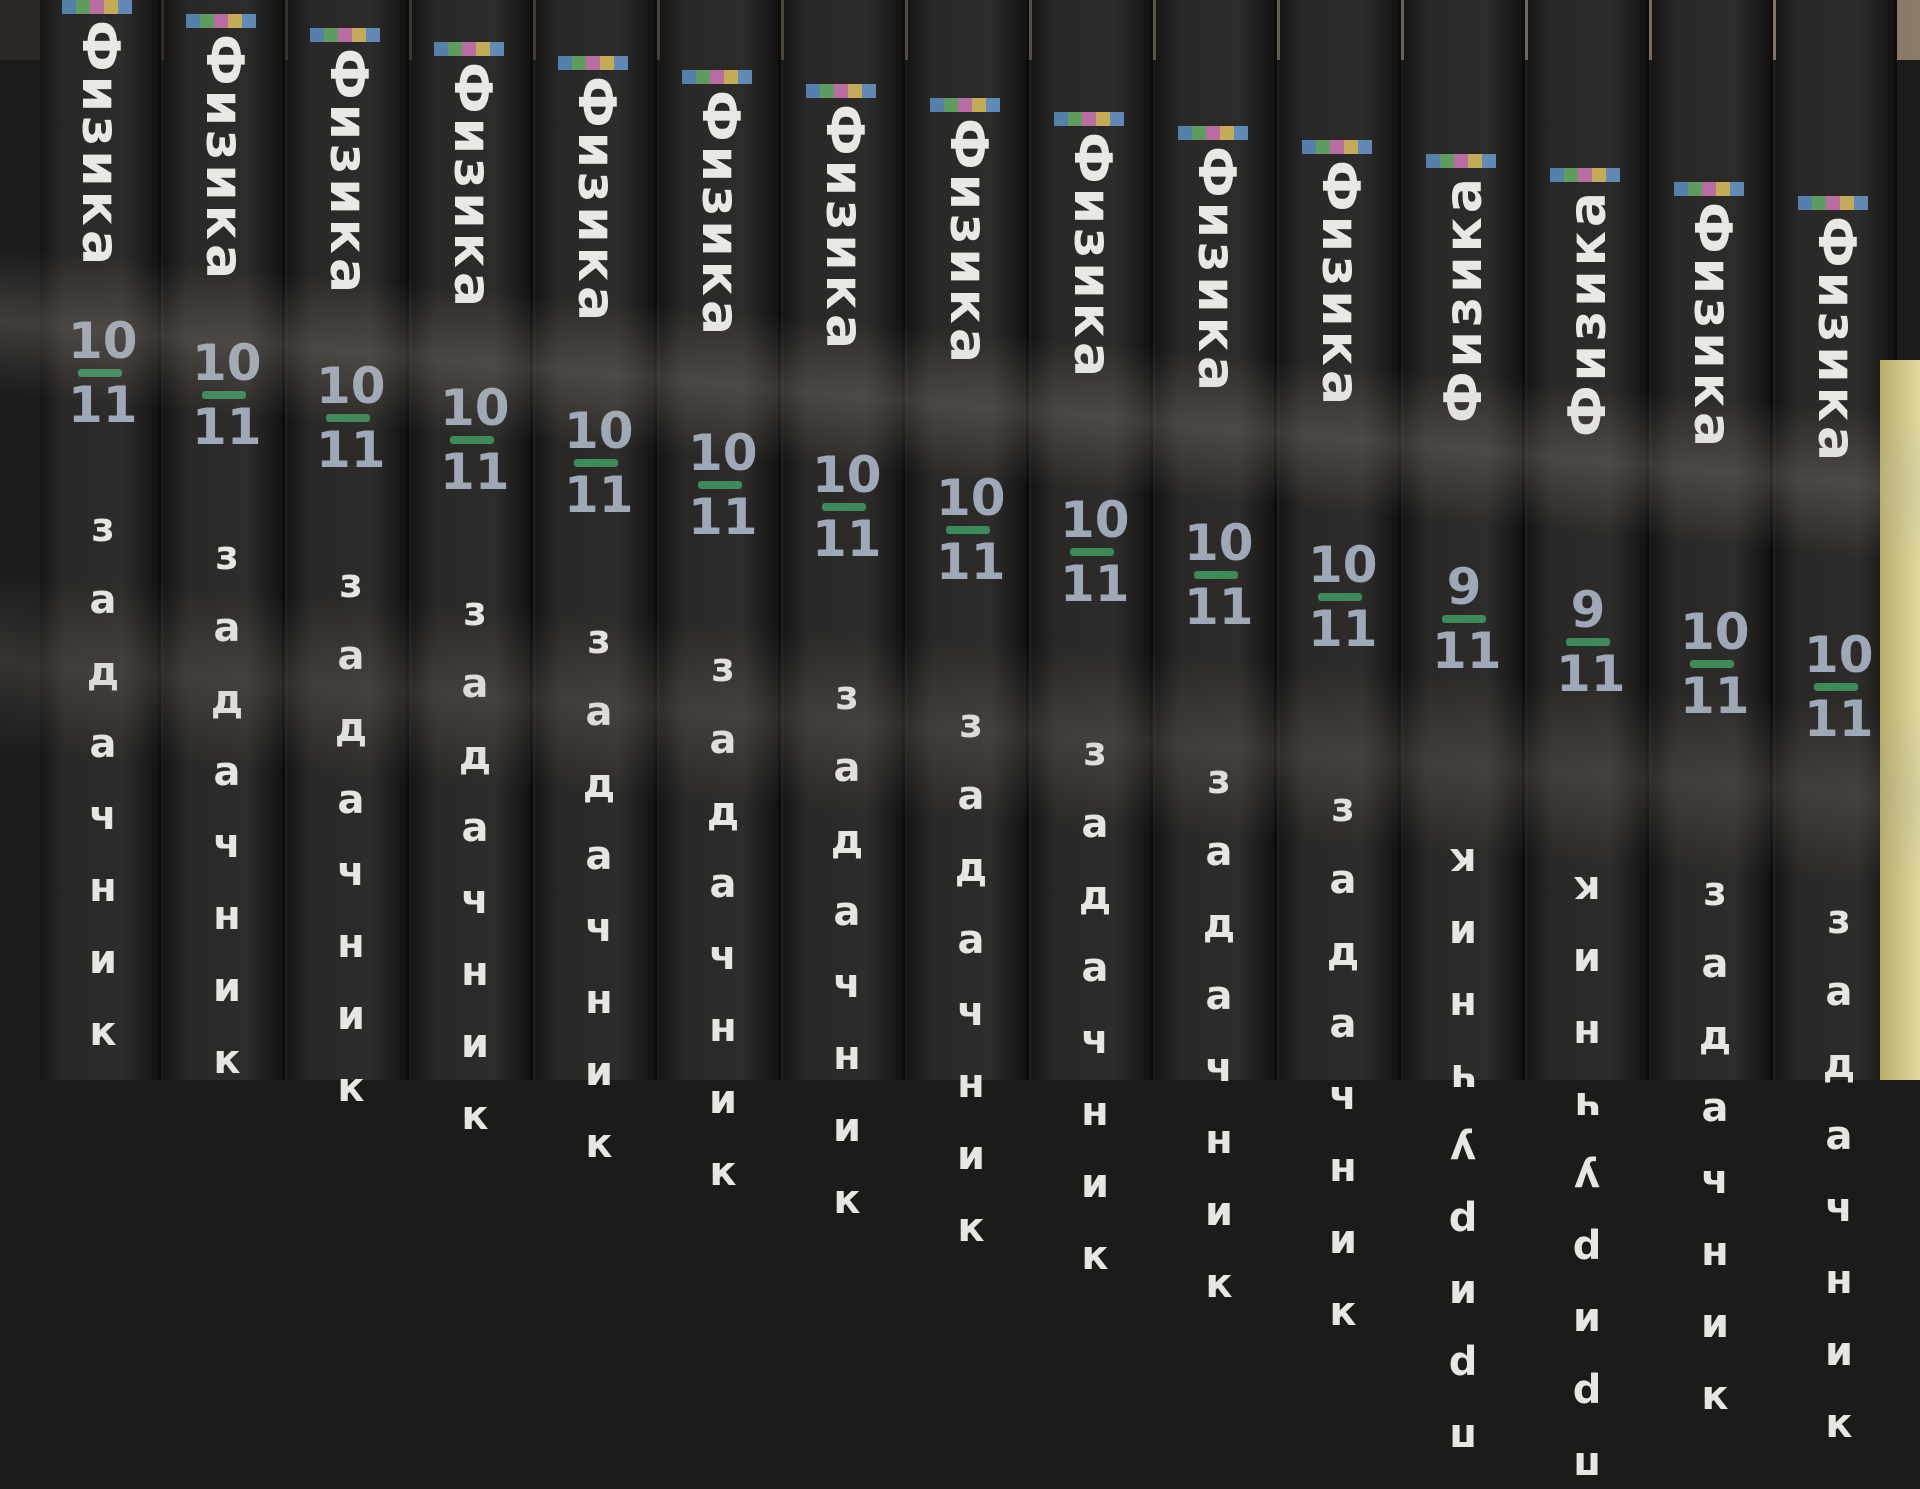 Image resolution: width=1920 pixels, height=1489 pixels. I want to click on shelf-edge, so click(1900, 720).